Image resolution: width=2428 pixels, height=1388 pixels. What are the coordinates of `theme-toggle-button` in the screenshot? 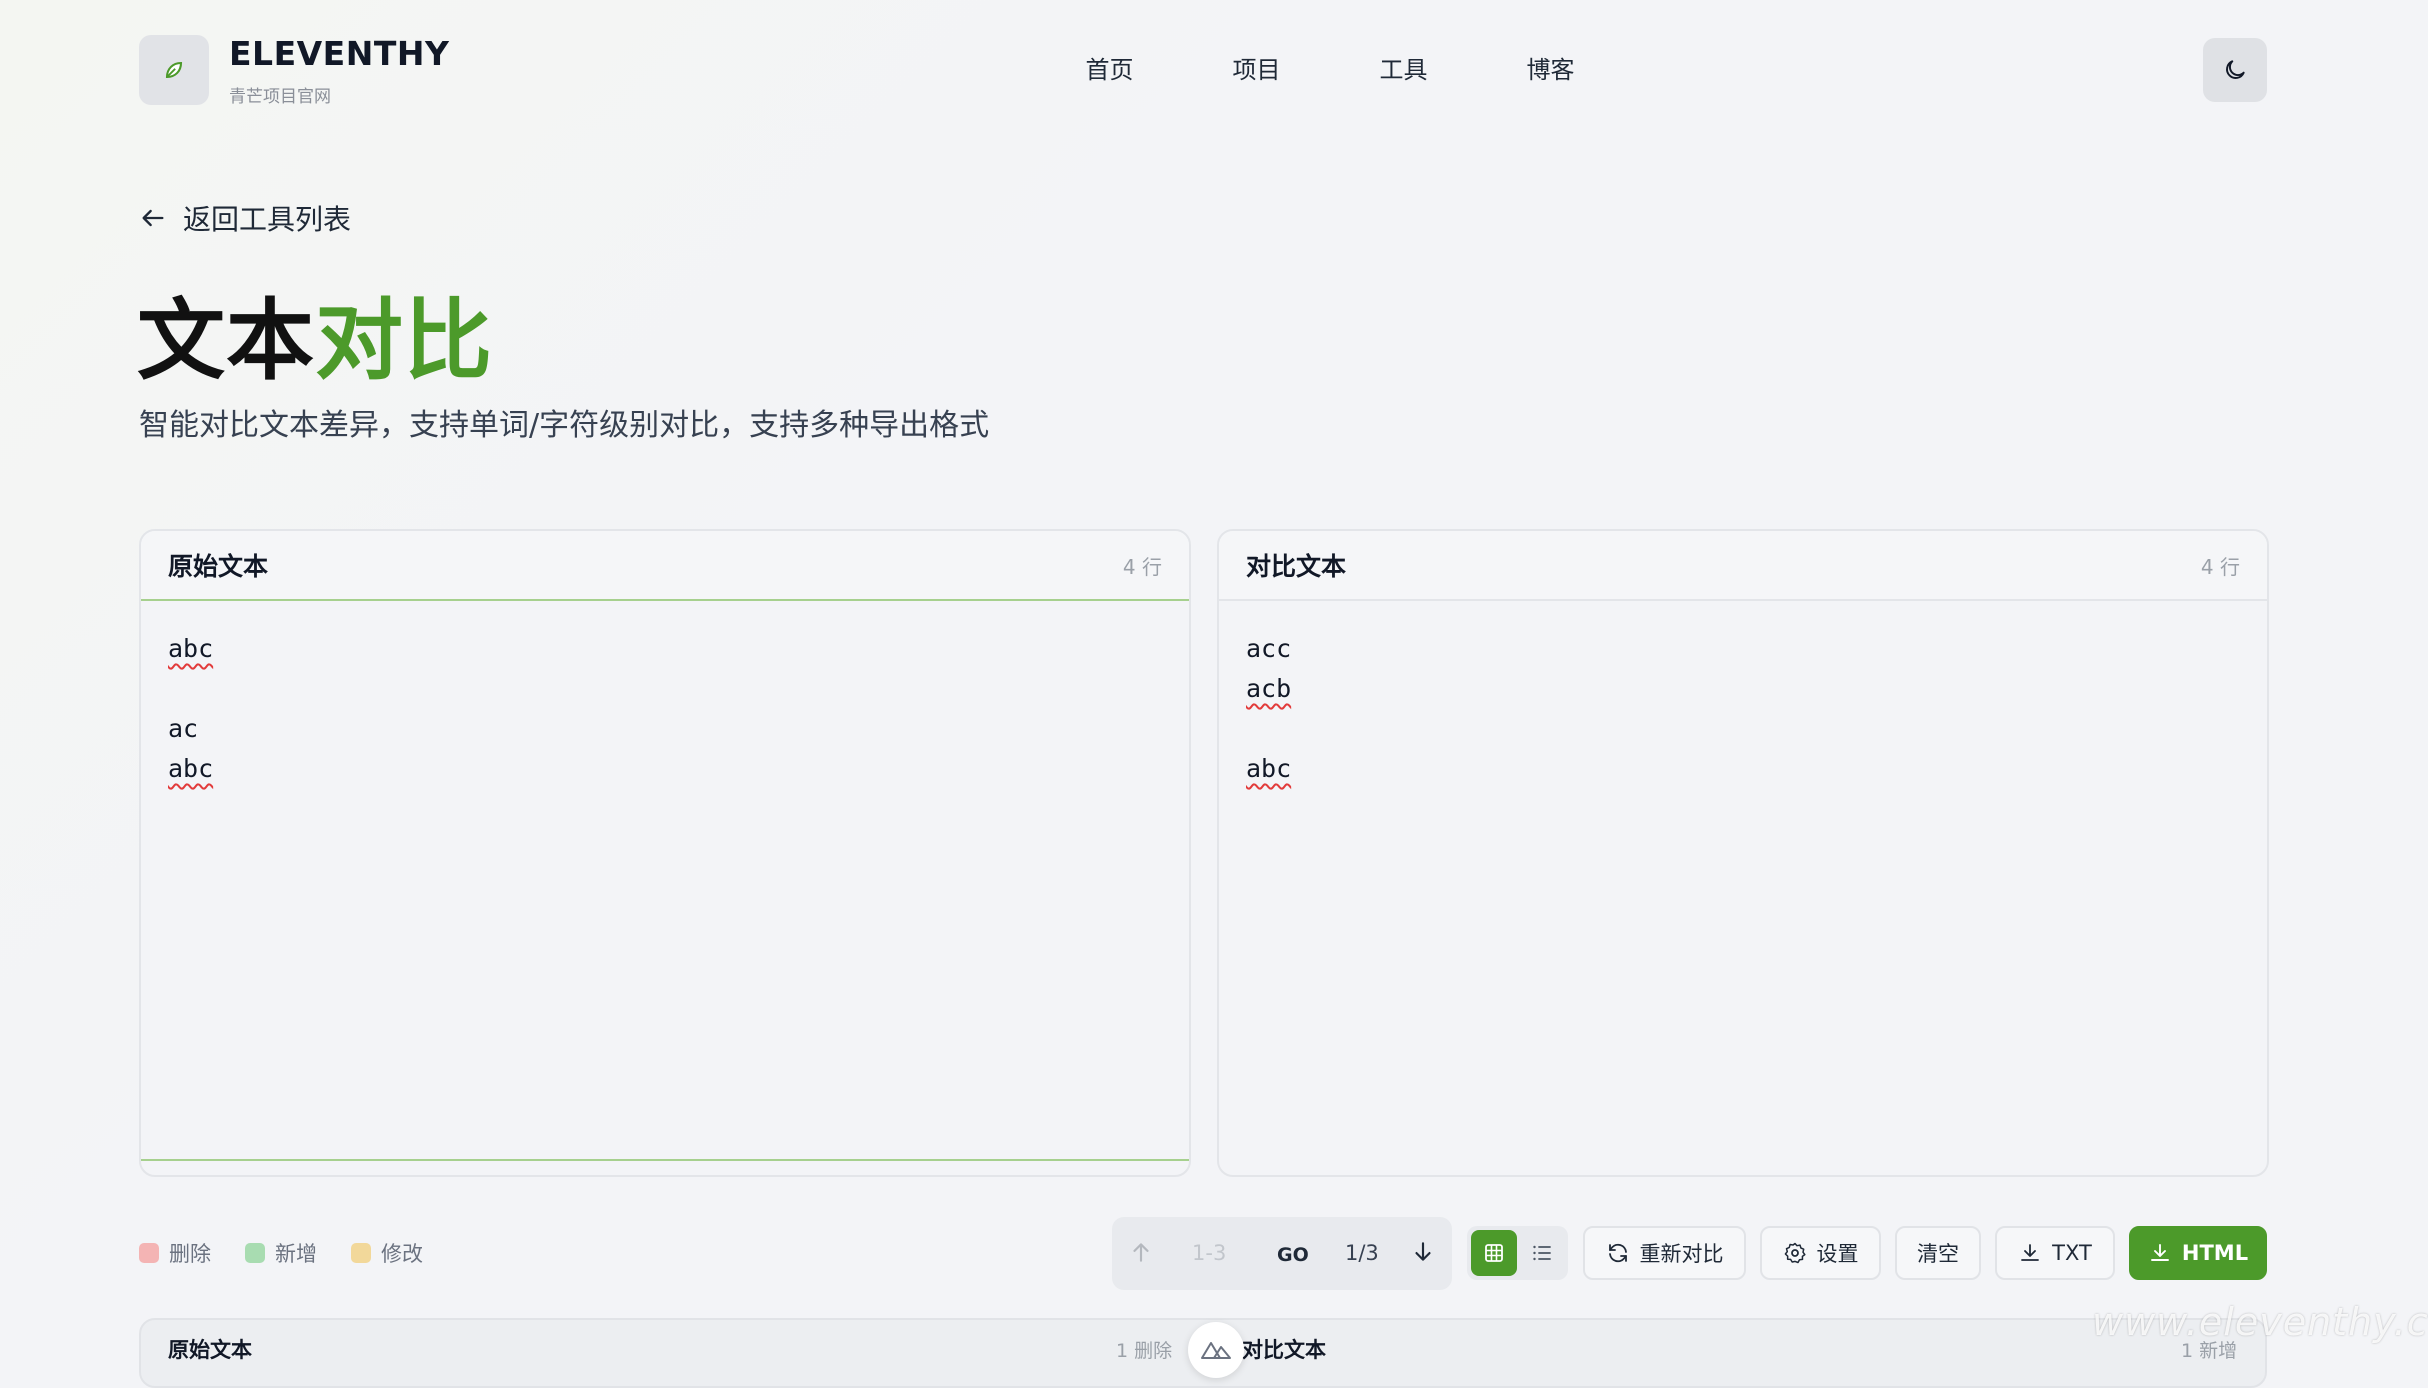 It's located at (2235, 70).